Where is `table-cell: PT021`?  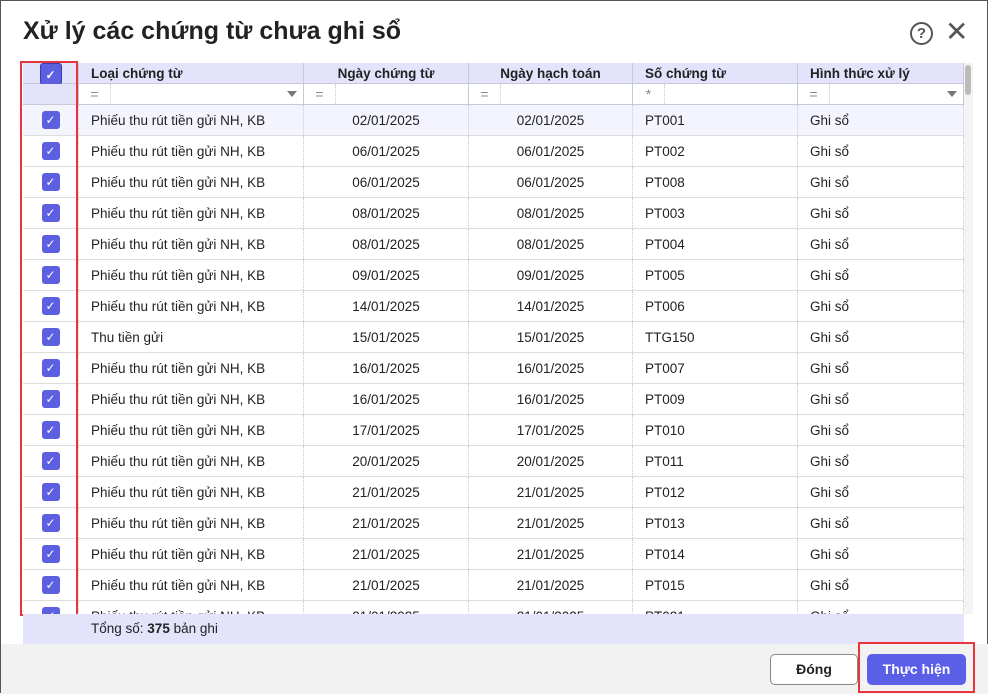 table-cell: PT021 is located at coordinates (715, 607).